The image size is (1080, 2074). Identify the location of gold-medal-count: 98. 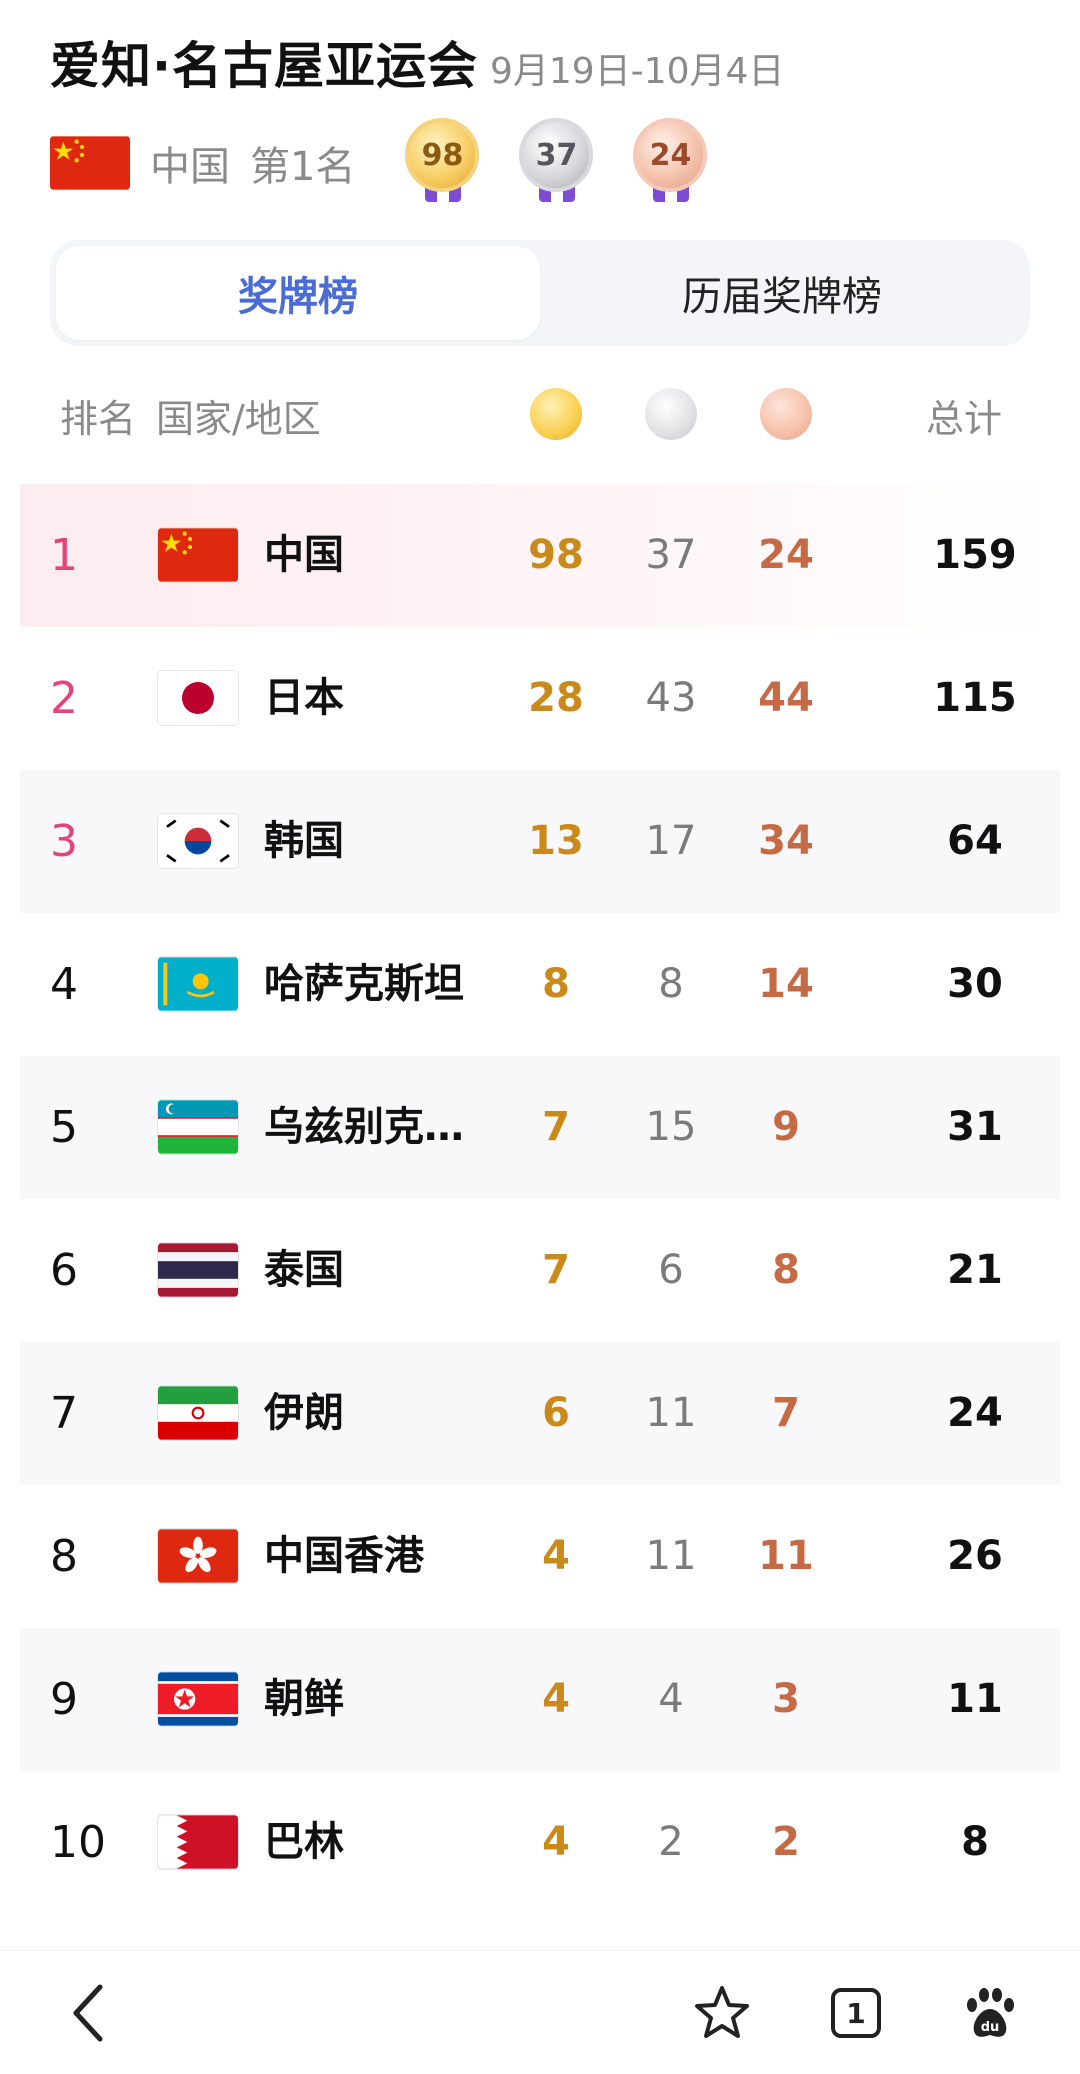
(442, 155).